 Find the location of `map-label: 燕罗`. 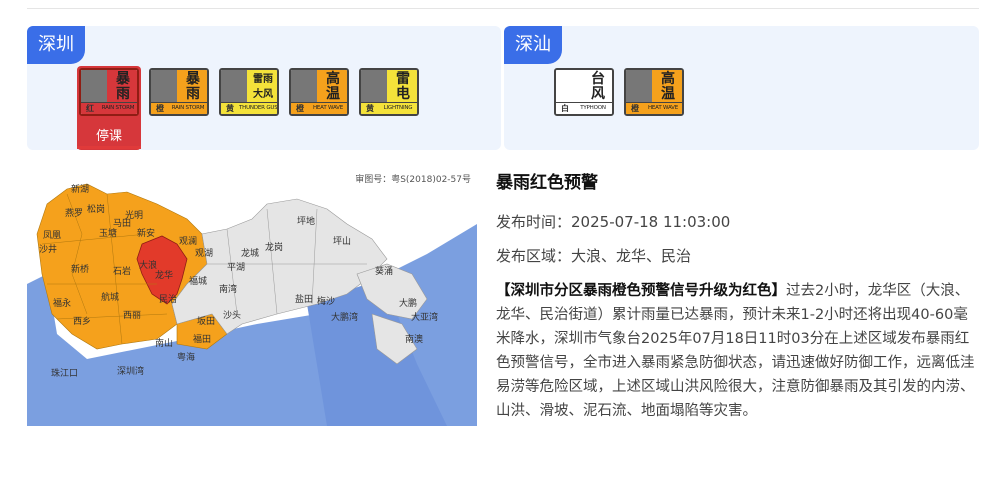

map-label: 燕罗 is located at coordinates (74, 214).